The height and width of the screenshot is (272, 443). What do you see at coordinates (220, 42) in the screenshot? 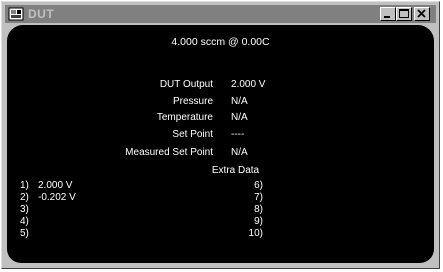
I see `flow-header: 4.000 sccm @ 0.00C` at bounding box center [220, 42].